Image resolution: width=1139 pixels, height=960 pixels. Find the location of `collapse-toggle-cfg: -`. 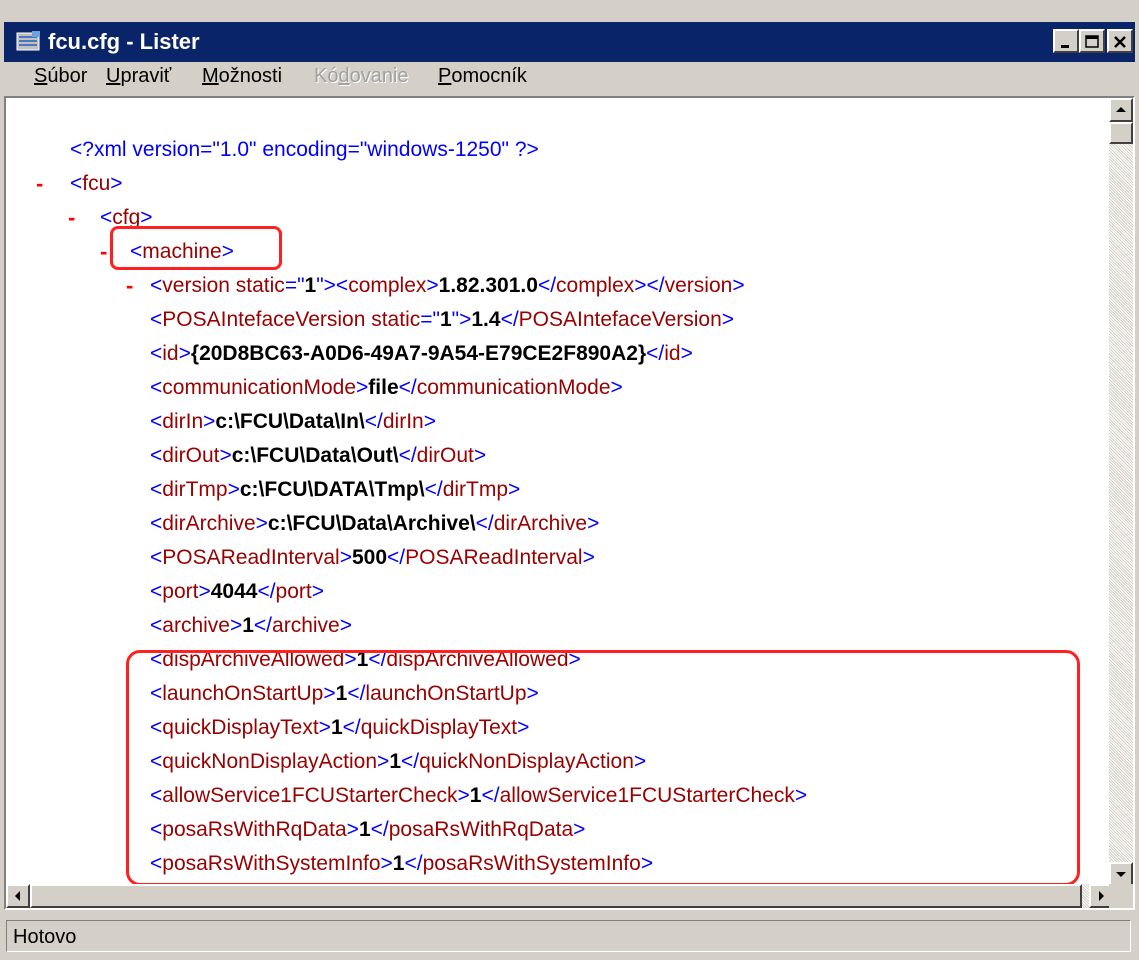

collapse-toggle-cfg: - is located at coordinates (71, 218).